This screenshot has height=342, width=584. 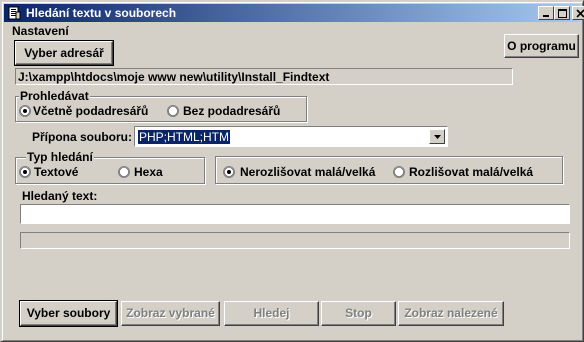 I want to click on hex-search-label: Hexa, so click(x=148, y=172).